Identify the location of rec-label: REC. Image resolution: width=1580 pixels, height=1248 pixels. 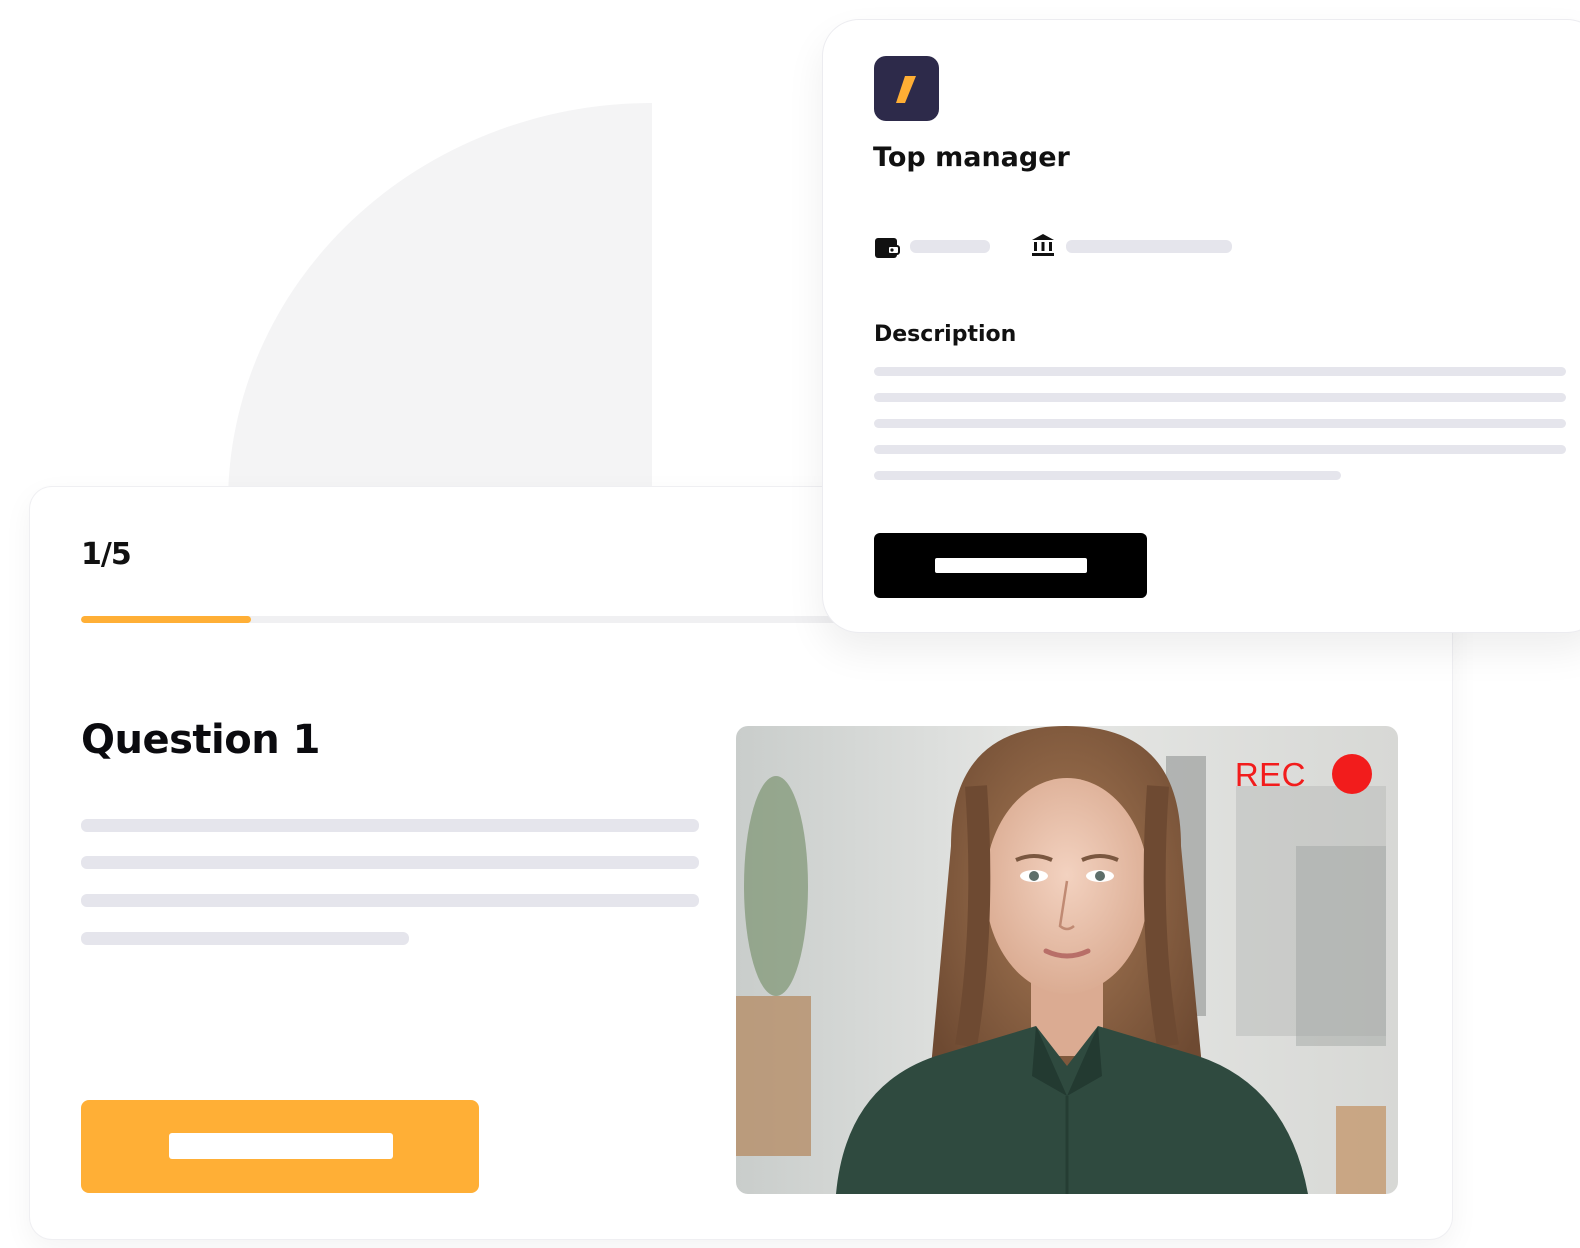
(1270, 774).